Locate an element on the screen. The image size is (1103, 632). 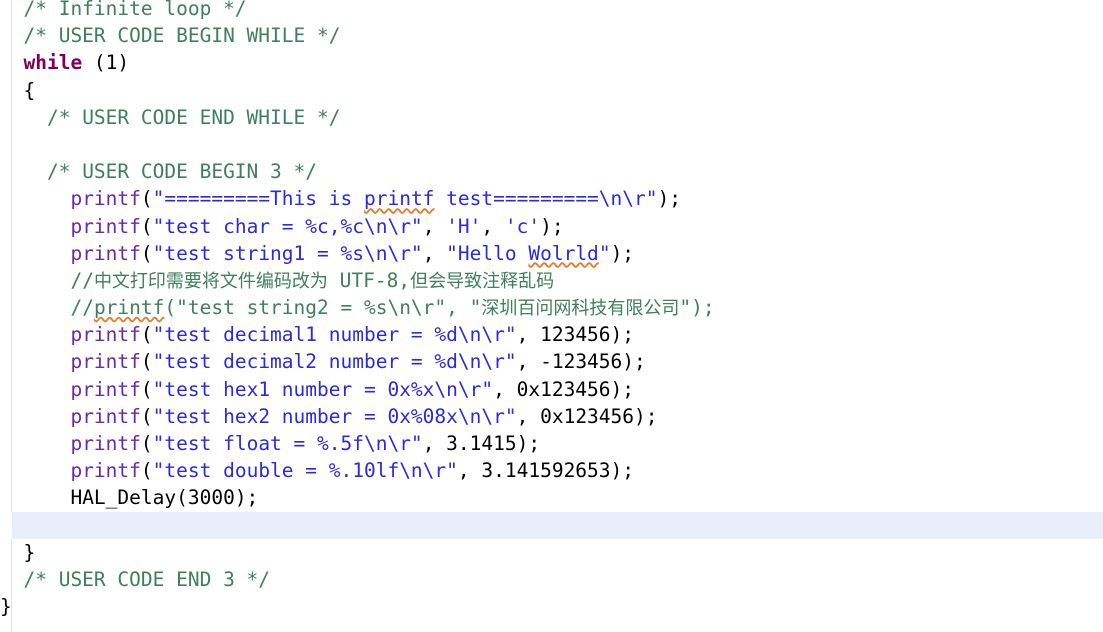
code-line: /* USER CODE BEGIN 3 */ is located at coordinates (551, 171).